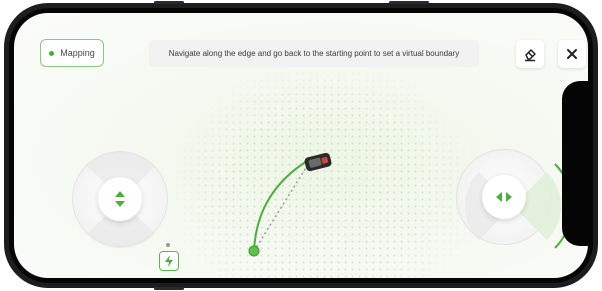 The width and height of the screenshot is (602, 291). What do you see at coordinates (77, 53) in the screenshot?
I see `mapping-label: Mapping` at bounding box center [77, 53].